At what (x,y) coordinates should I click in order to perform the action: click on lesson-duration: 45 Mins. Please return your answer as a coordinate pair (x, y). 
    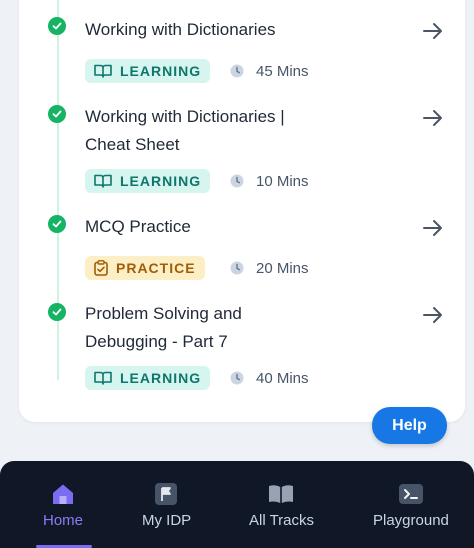
    Looking at the image, I should click on (269, 71).